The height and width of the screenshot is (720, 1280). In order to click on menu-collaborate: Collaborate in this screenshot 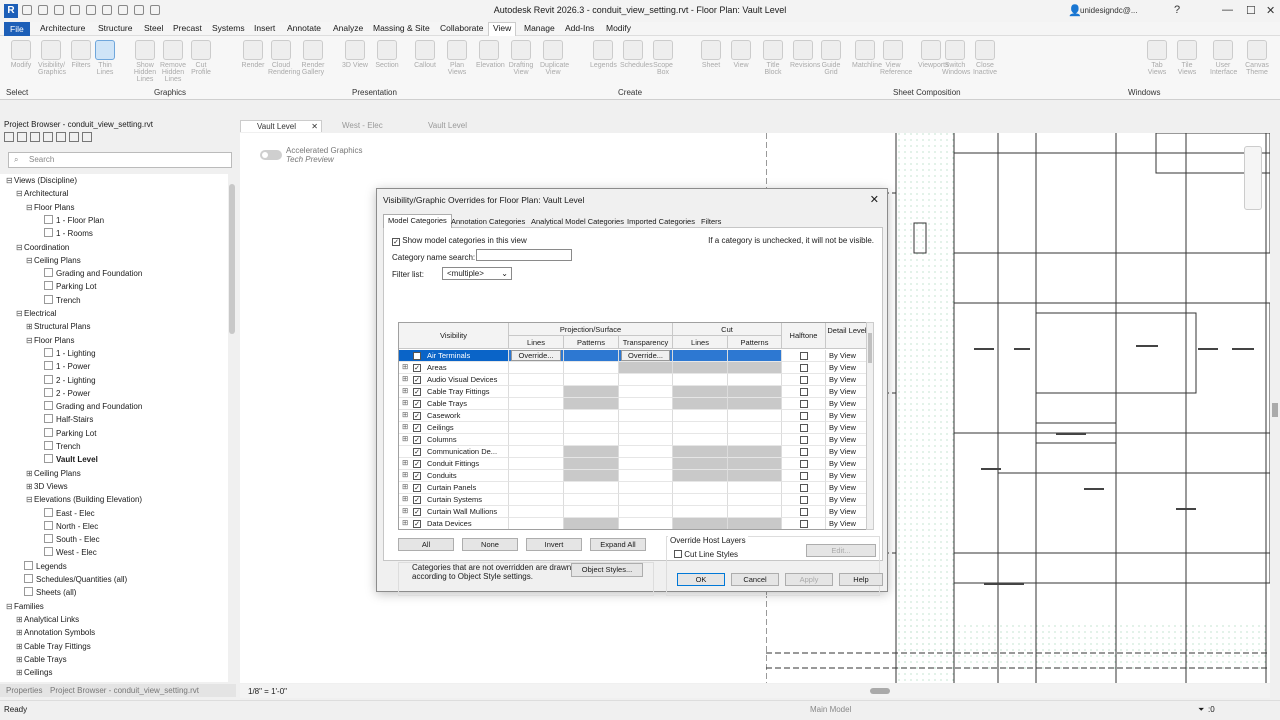, I will do `click(461, 28)`.